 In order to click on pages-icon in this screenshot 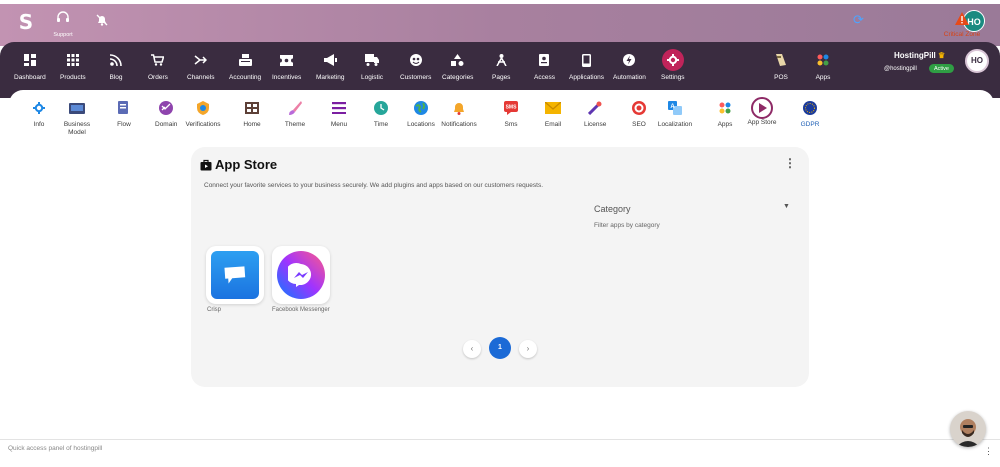, I will do `click(501, 60)`.